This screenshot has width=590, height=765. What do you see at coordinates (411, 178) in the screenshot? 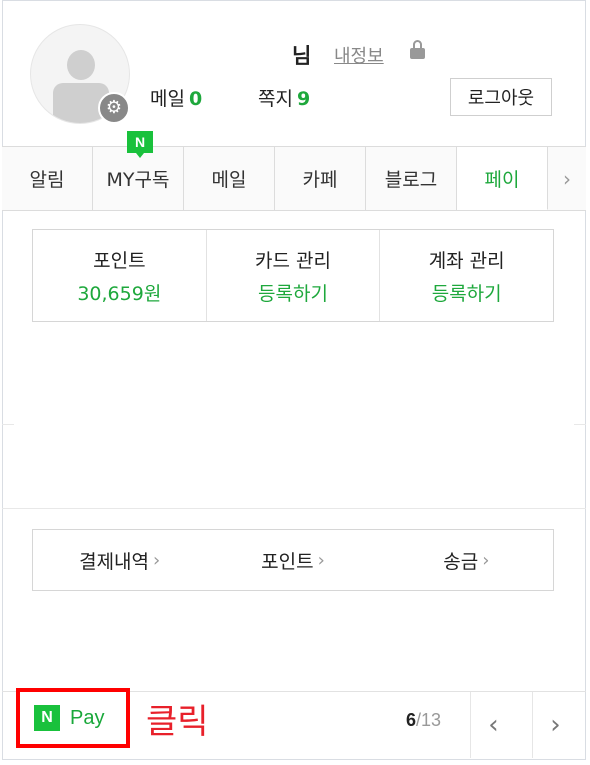
I see `tab-blog: 블로그` at bounding box center [411, 178].